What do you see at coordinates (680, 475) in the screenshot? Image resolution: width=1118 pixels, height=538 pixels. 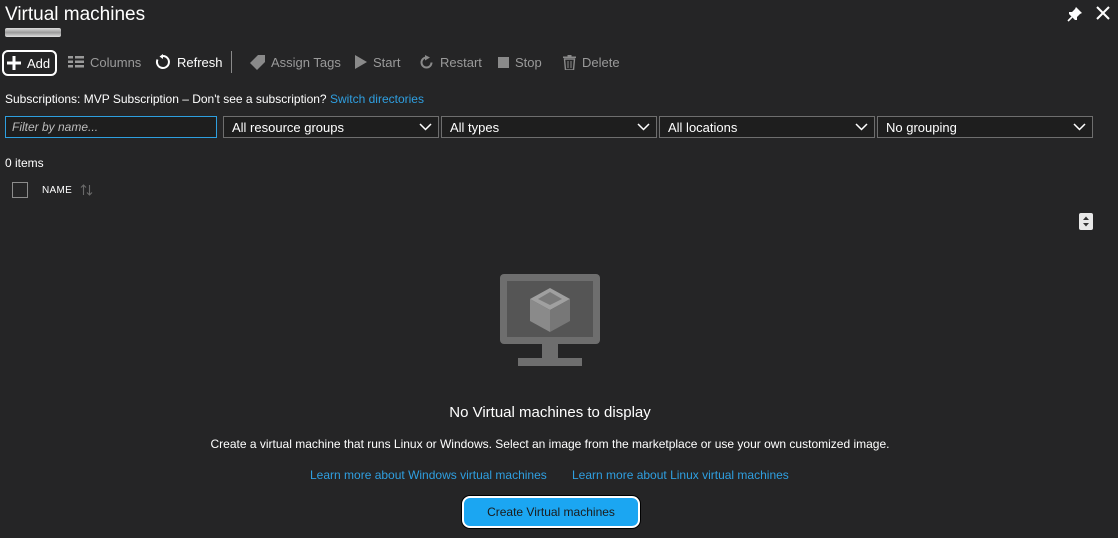 I see `learn-linux-vm-link: Learn more about Linux virtual machines` at bounding box center [680, 475].